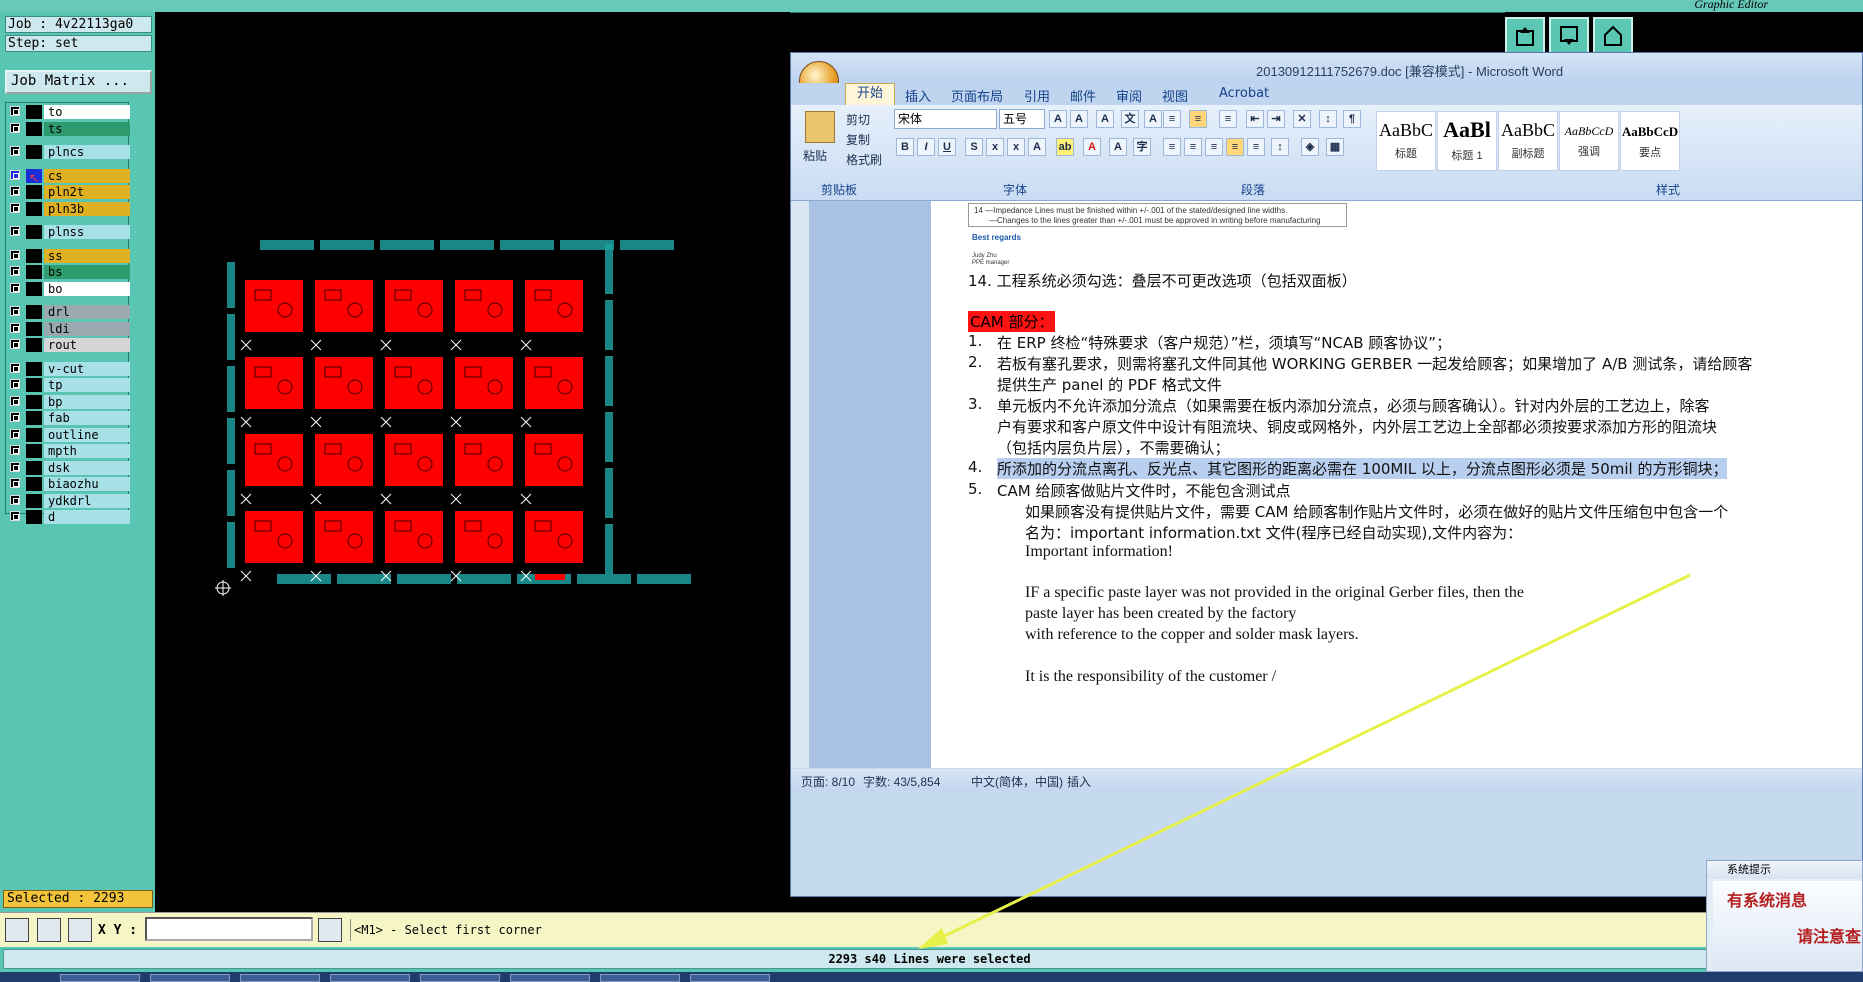 Image resolution: width=1863 pixels, height=982 pixels. I want to click on underline-icon: U, so click(947, 147).